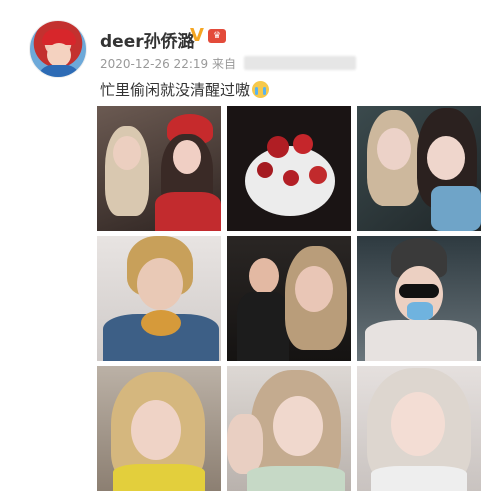  Describe the element at coordinates (261, 89) in the screenshot. I see `crying-face-emoji-icon` at that location.